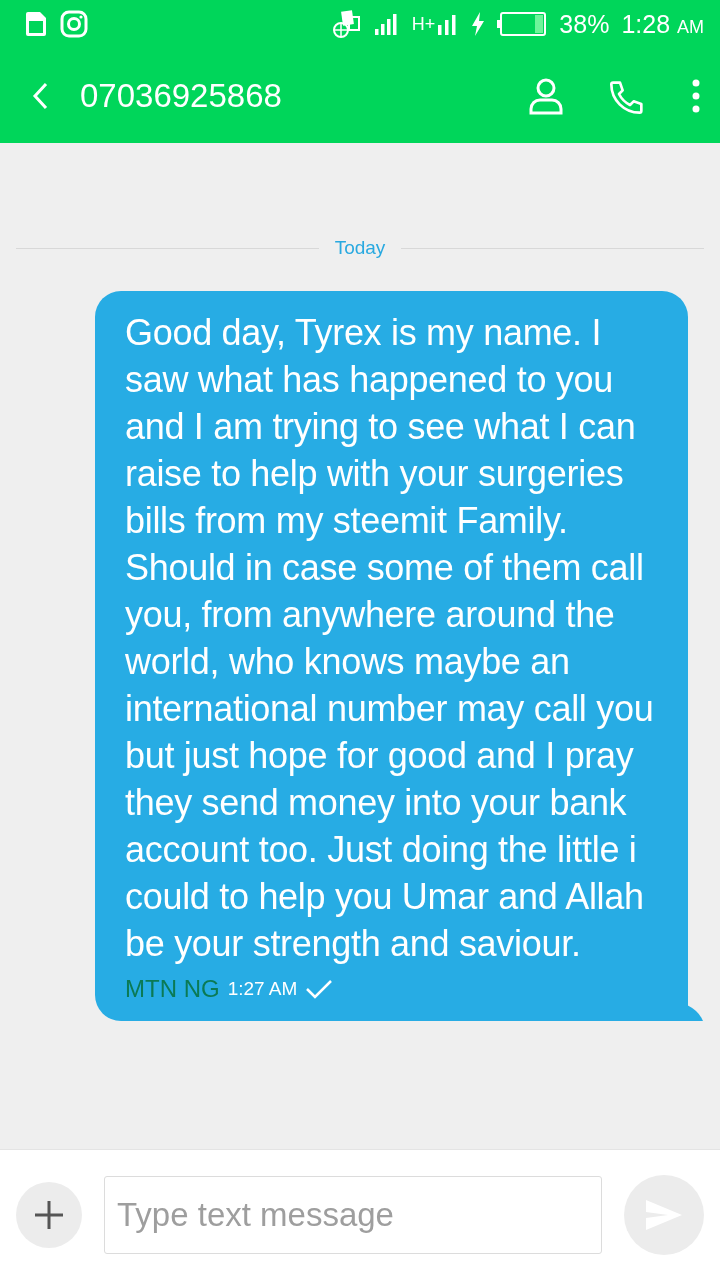  Describe the element at coordinates (319, 989) in the screenshot. I see `check-icon` at that location.